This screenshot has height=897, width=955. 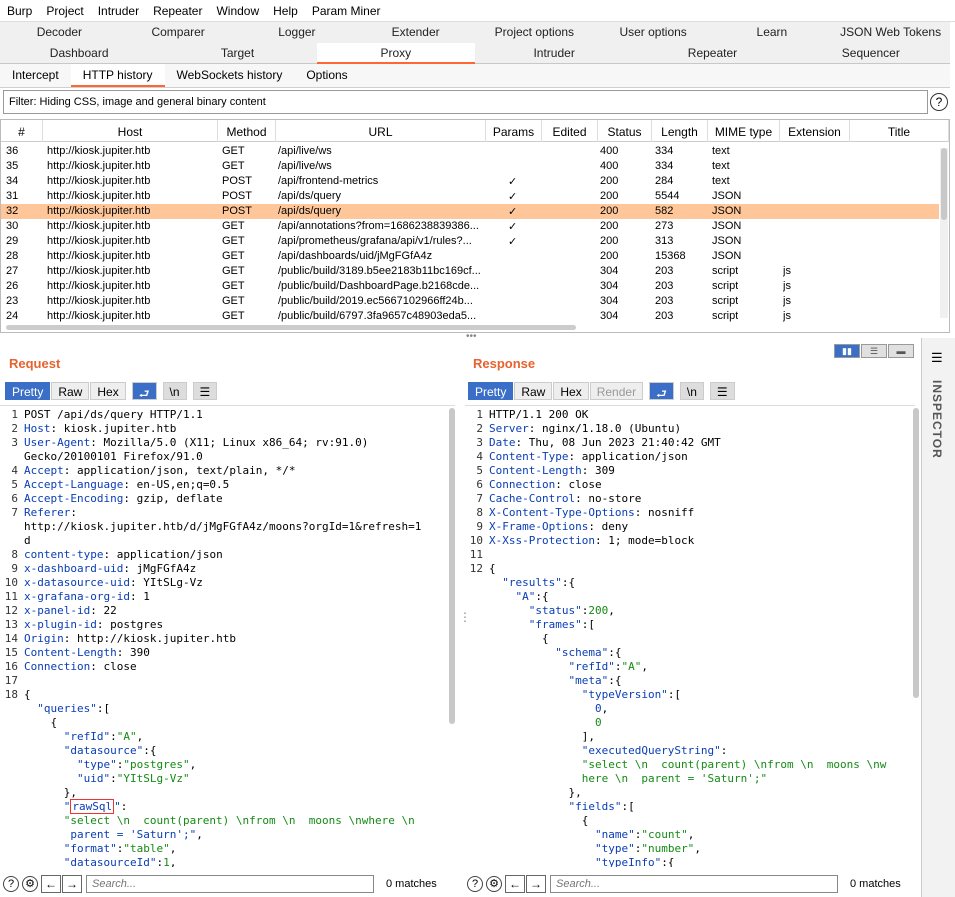 I want to click on response-mode-hex: Hex, so click(x=571, y=391).